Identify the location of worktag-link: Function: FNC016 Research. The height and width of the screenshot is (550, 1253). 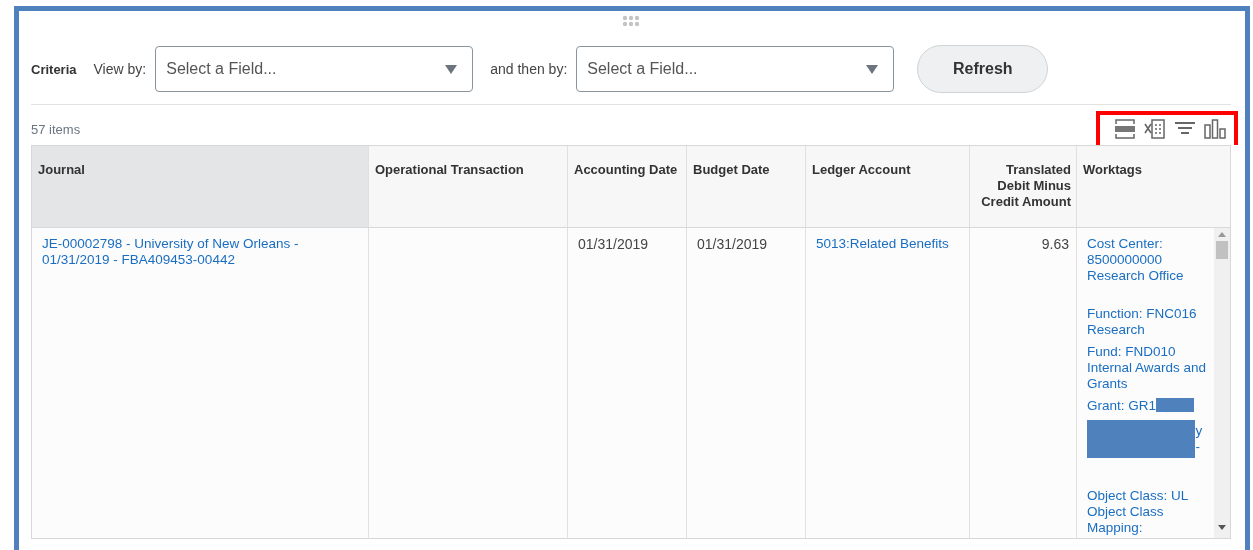
(1148, 322).